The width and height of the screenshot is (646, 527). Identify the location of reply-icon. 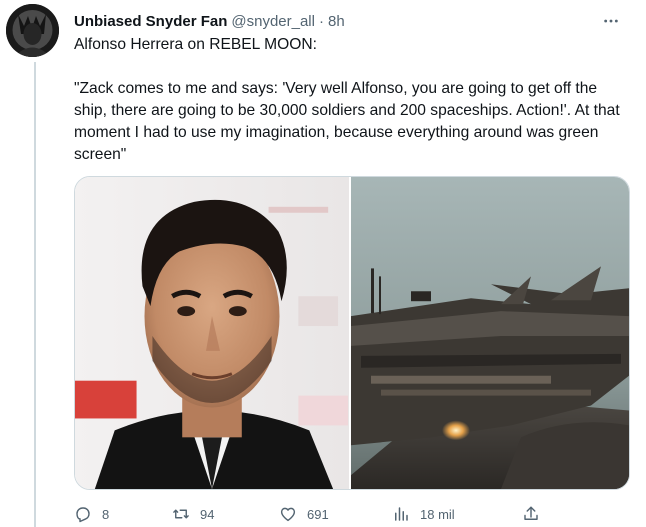
(83, 515).